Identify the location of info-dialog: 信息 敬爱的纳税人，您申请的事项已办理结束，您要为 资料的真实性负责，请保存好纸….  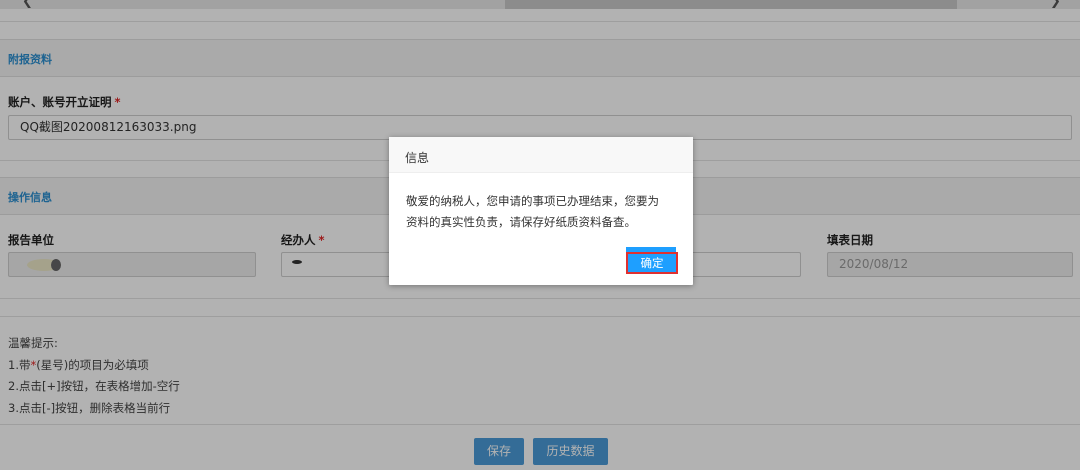
(541, 211).